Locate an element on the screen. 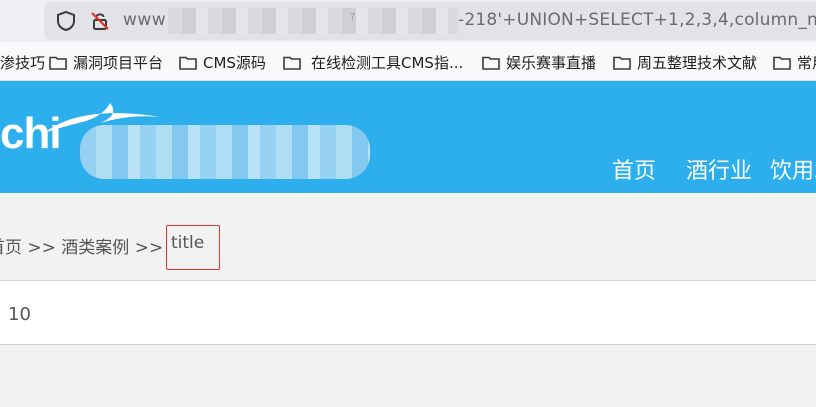  insecure-lock-icon is located at coordinates (100, 23).